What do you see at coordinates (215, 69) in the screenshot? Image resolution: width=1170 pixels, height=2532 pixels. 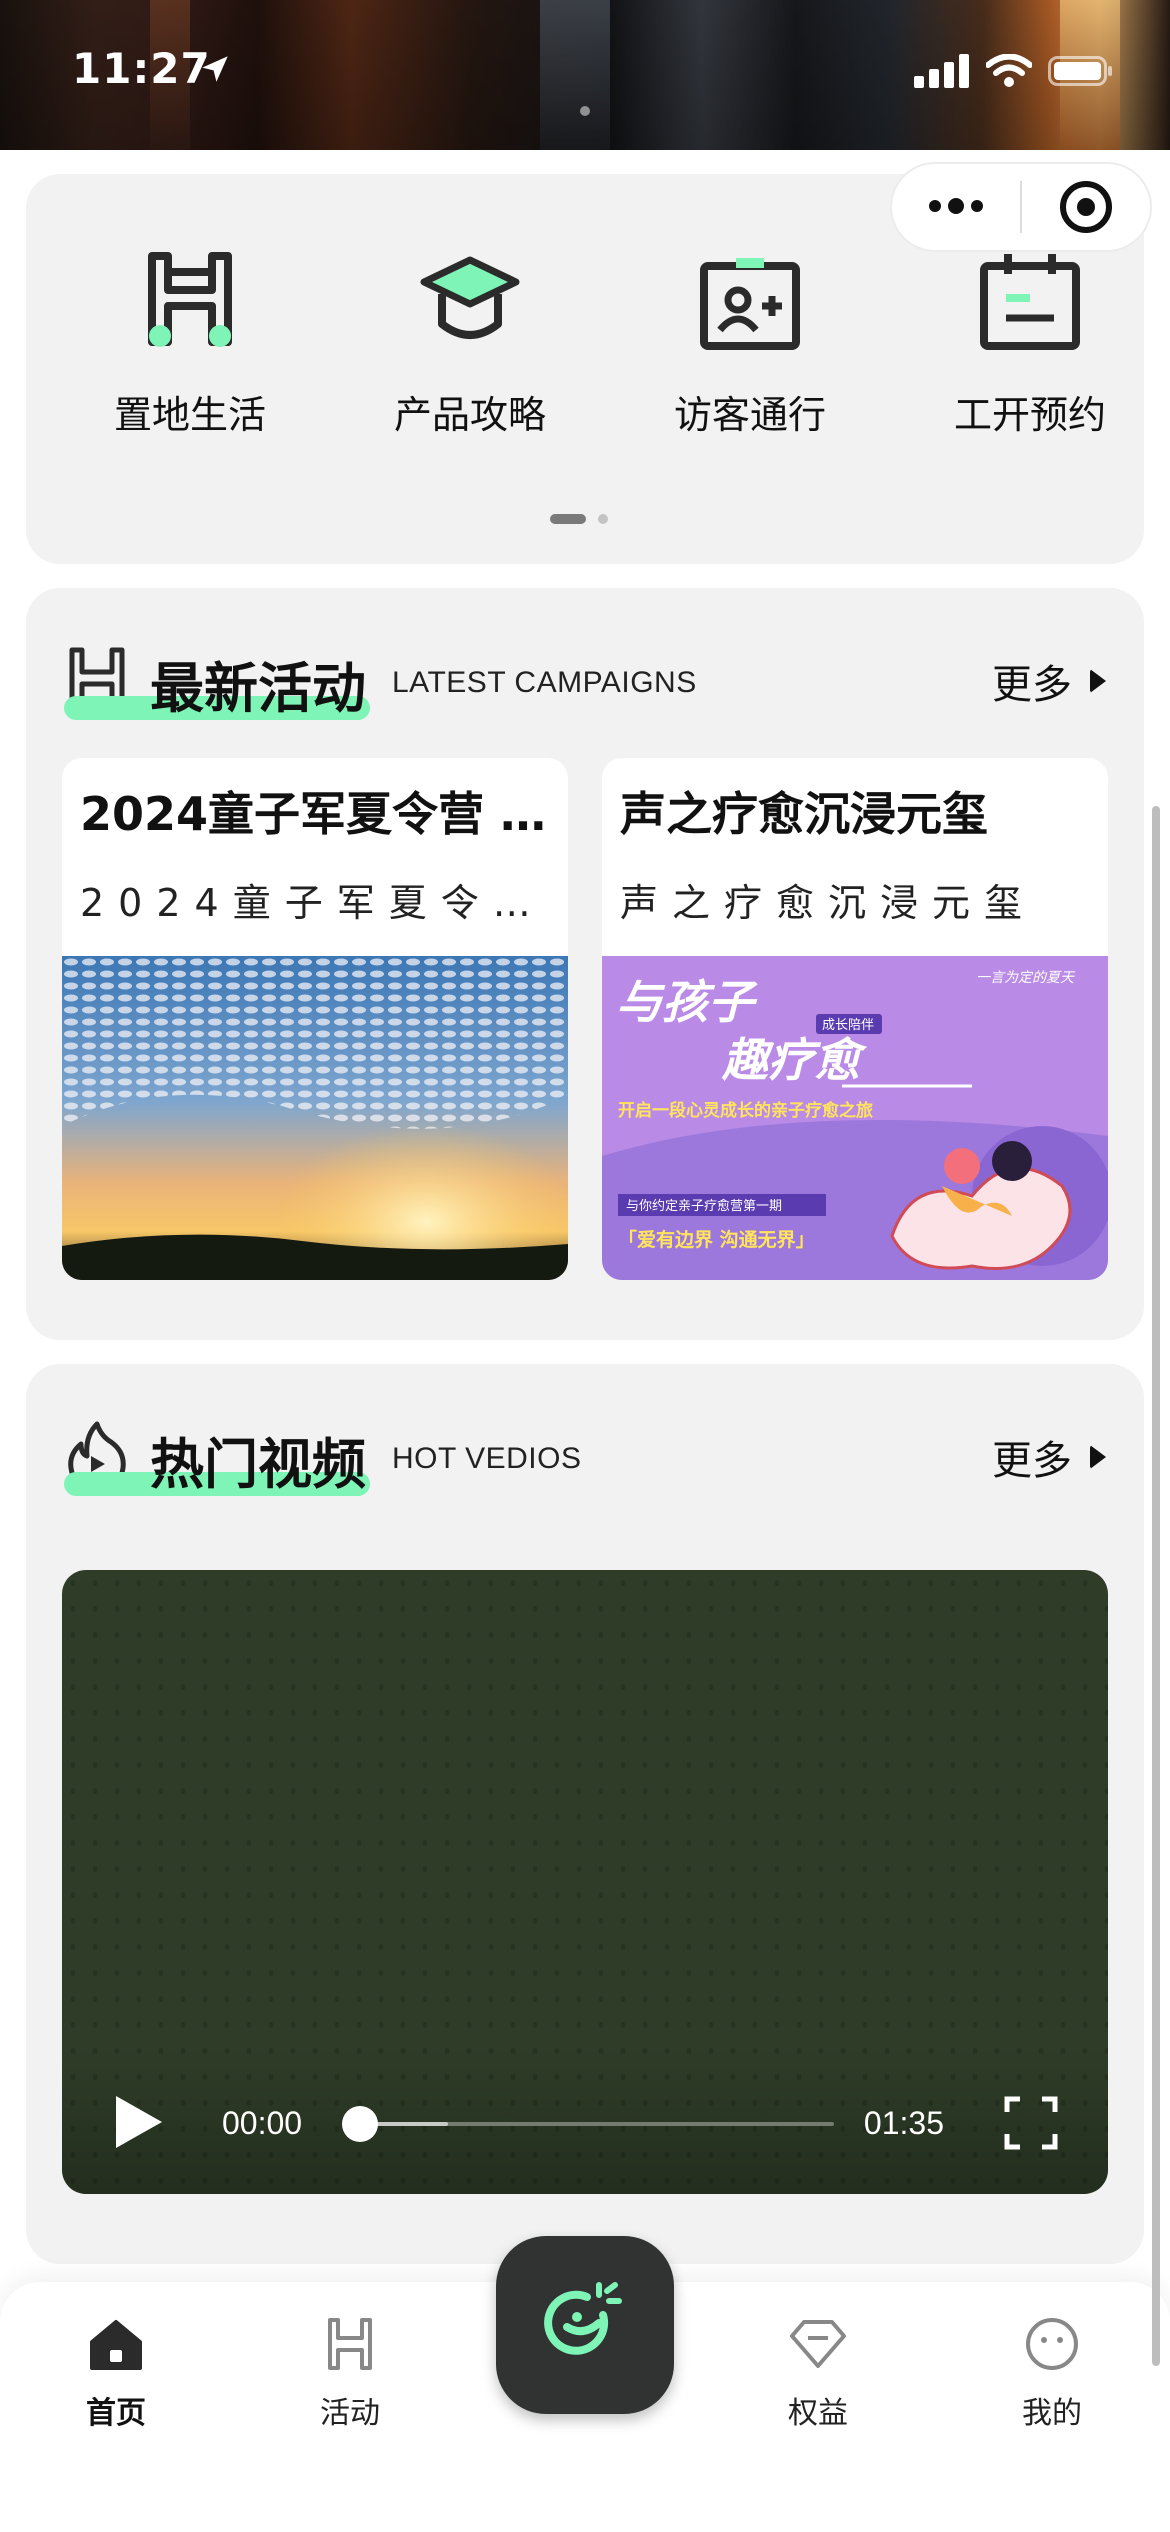 I see `location-arrow-icon` at bounding box center [215, 69].